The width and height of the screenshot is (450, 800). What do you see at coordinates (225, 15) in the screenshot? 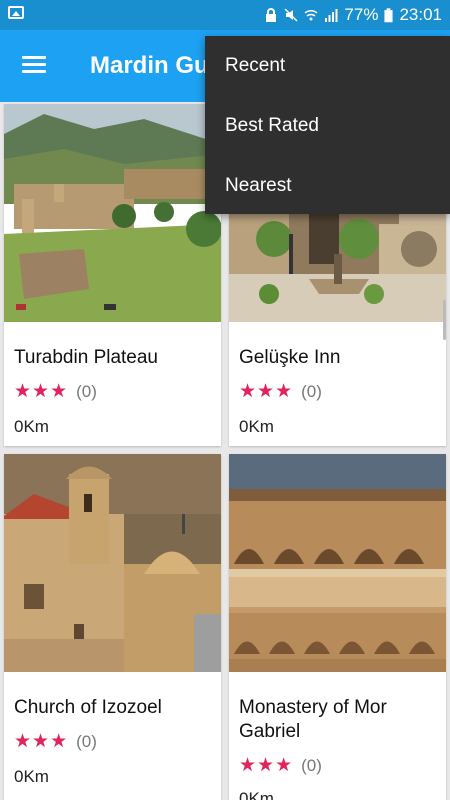
I see `status-bar: 77% 23:01` at bounding box center [225, 15].